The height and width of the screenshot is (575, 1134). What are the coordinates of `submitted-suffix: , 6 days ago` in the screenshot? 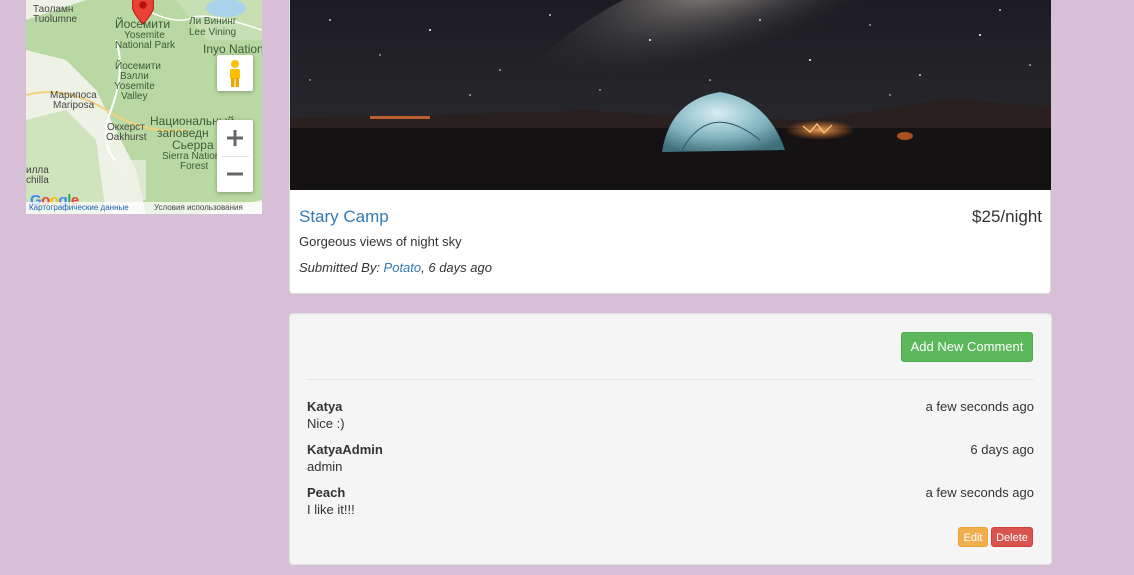 It's located at (456, 267).